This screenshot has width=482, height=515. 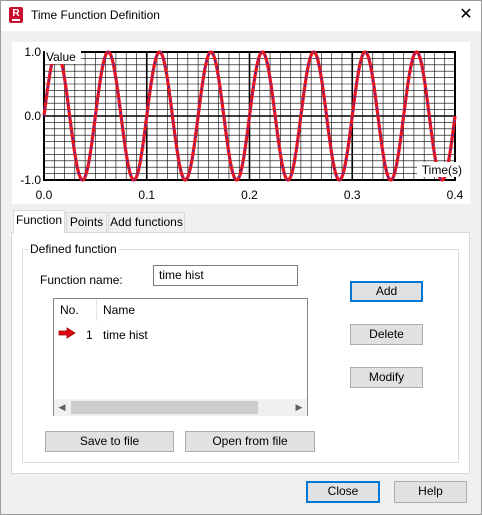 I want to click on window-title: Time Function Definition, so click(x=95, y=15).